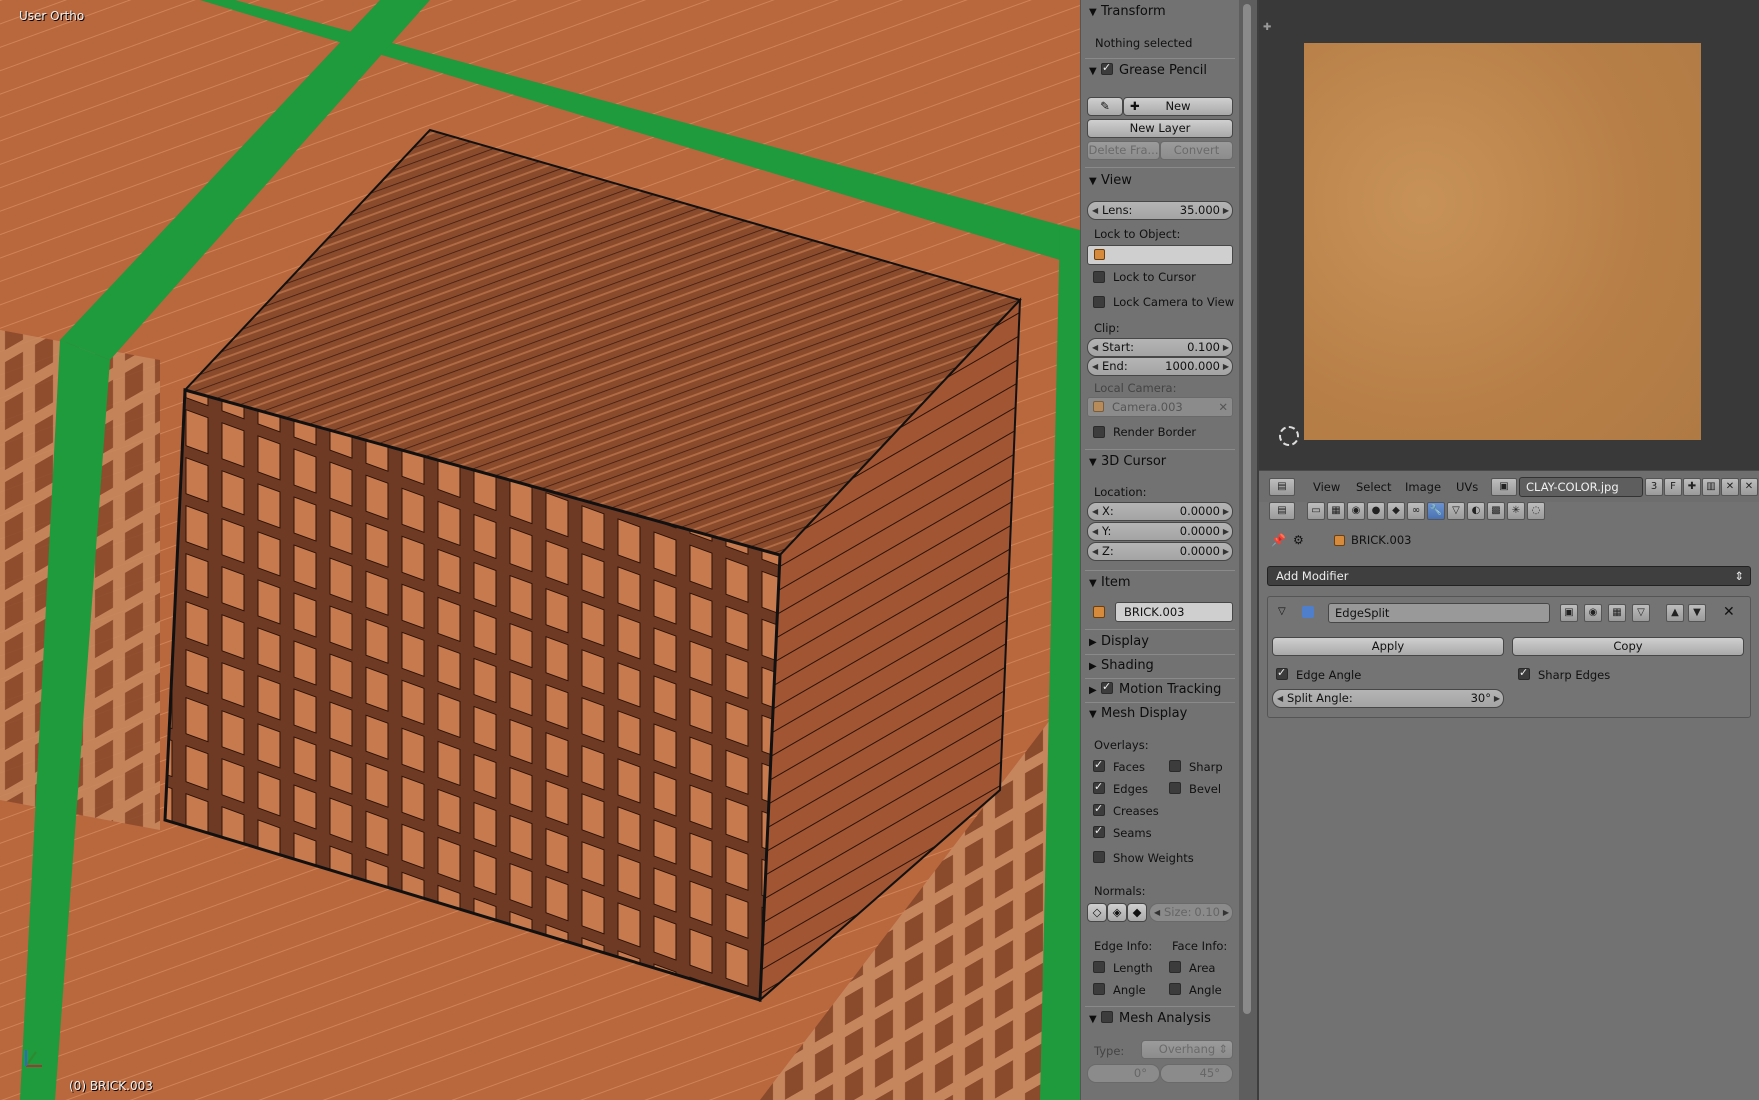 The height and width of the screenshot is (1100, 1759). Describe the element at coordinates (1127, 11) in the screenshot. I see `transform-panel-header: ▼ Transform` at that location.